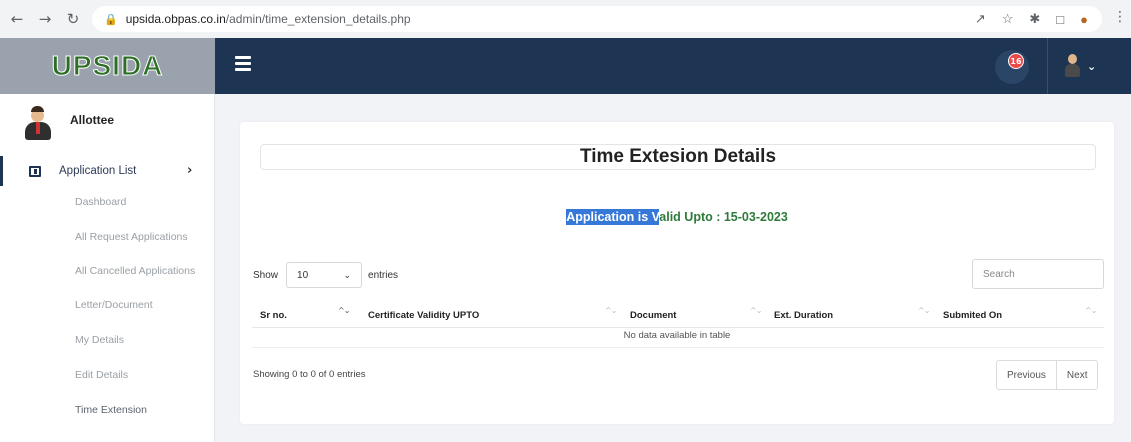 The width and height of the screenshot is (1131, 442). What do you see at coordinates (1026, 375) in the screenshot?
I see `previous-button: Previous` at bounding box center [1026, 375].